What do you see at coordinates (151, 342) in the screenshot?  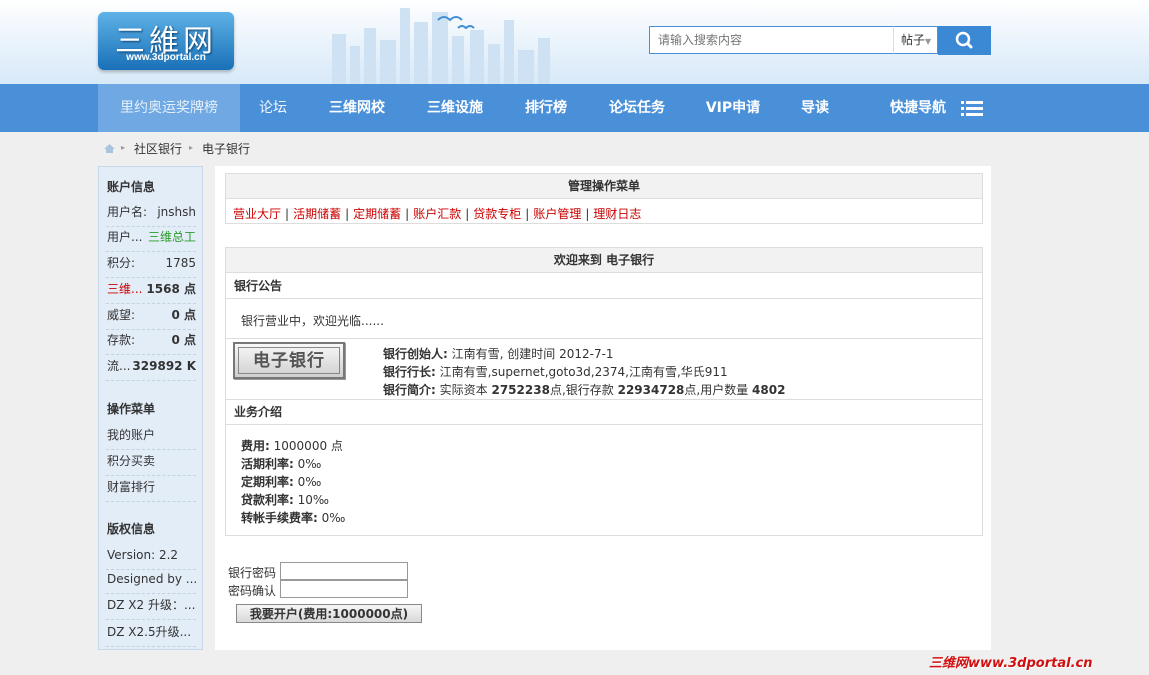 I see `account-row: 存款: 0 点` at bounding box center [151, 342].